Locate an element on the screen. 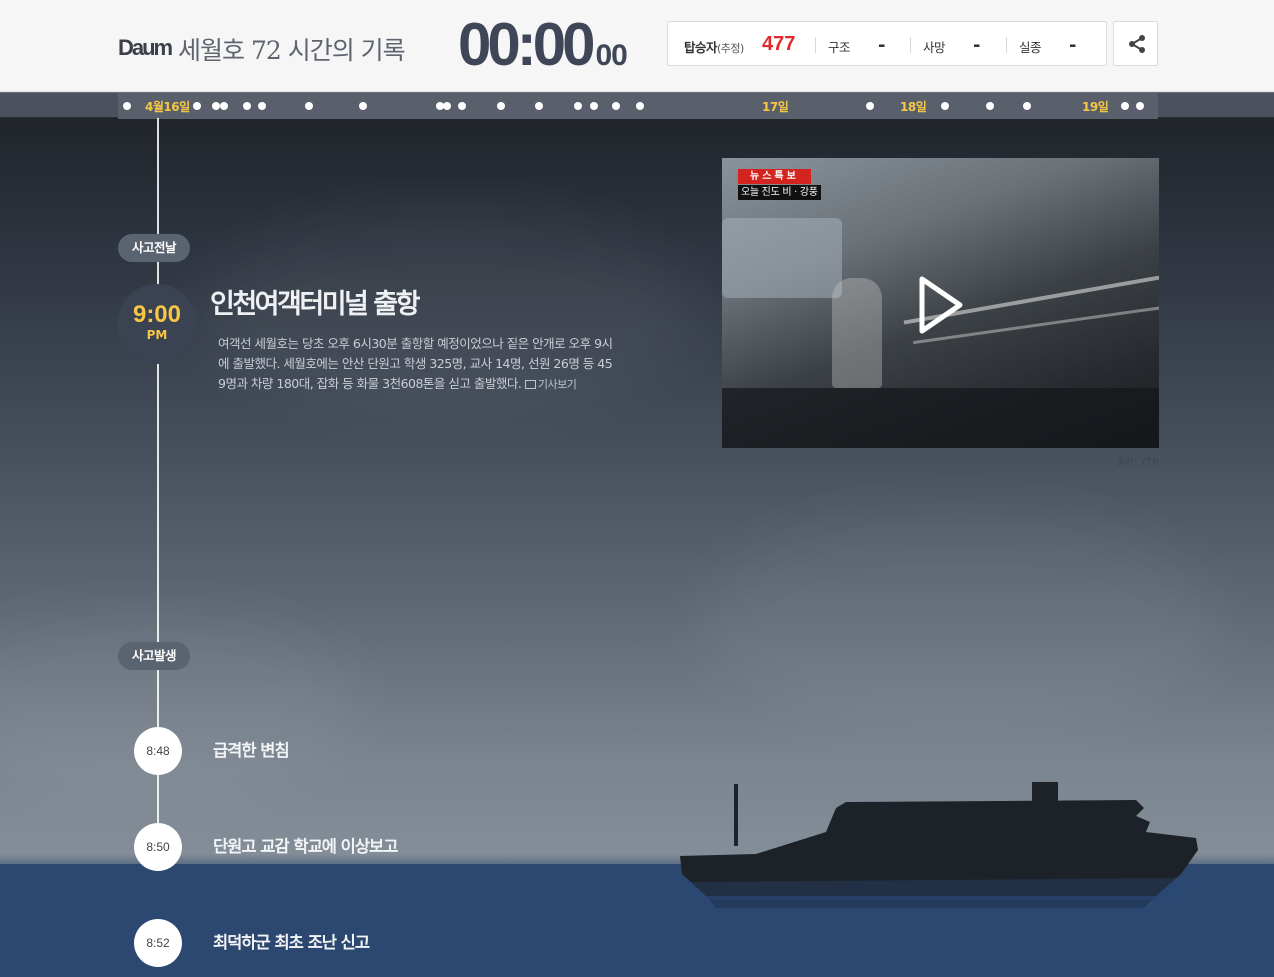 This screenshot has width=1274, height=977. event-title: 단원고 교감 학교에 이상보고 is located at coordinates (305, 845).